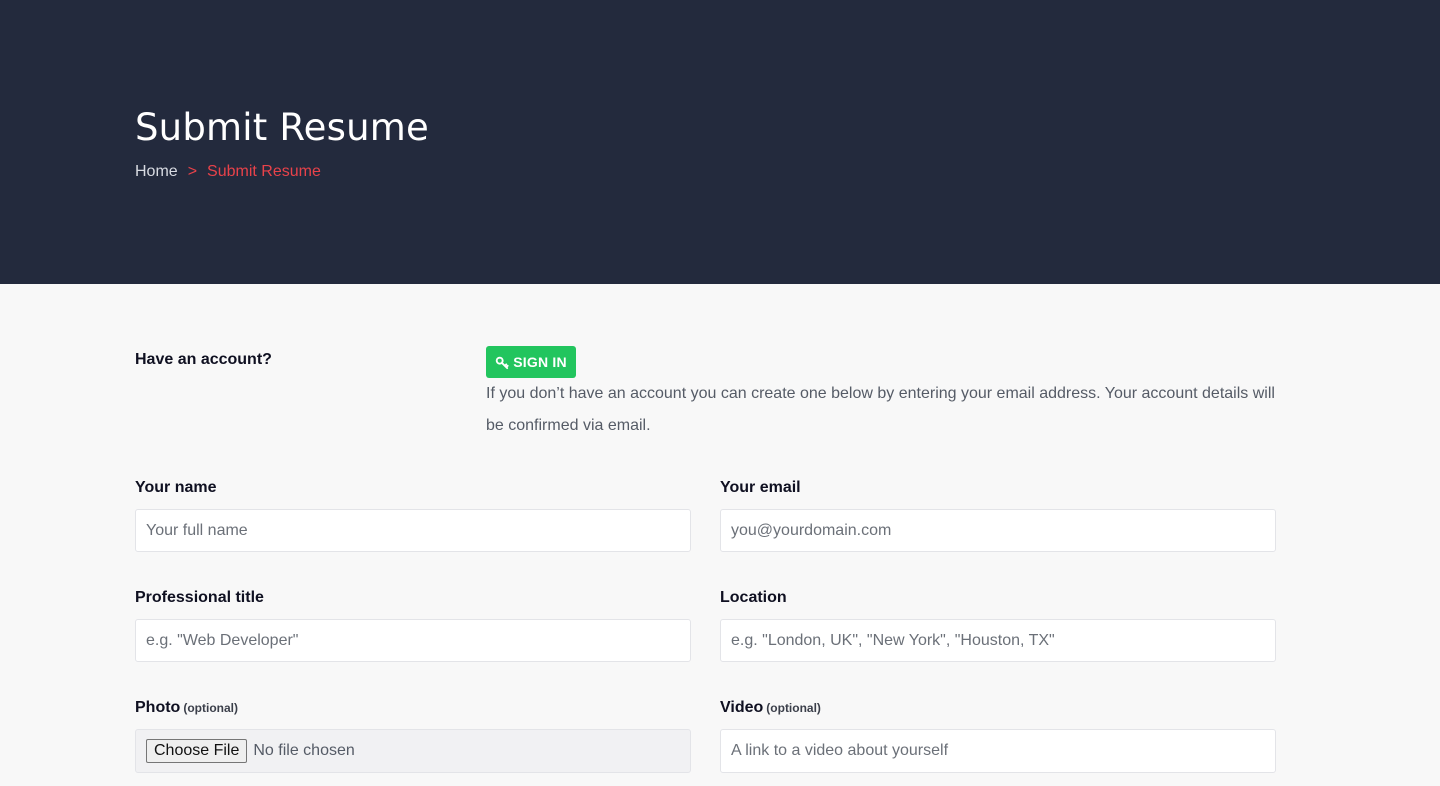  I want to click on email-label: Your email, so click(760, 487).